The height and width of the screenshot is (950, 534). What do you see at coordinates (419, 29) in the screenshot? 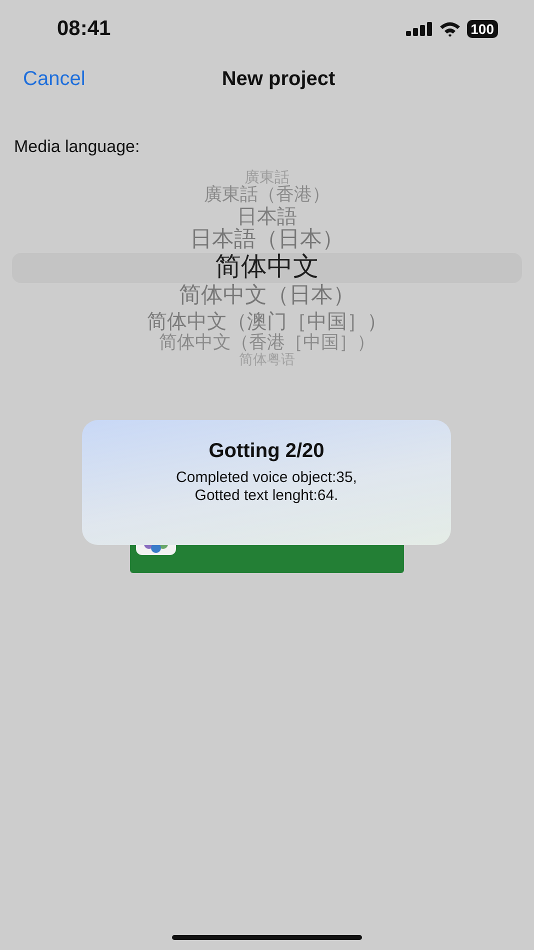
I see `signal-icon` at bounding box center [419, 29].